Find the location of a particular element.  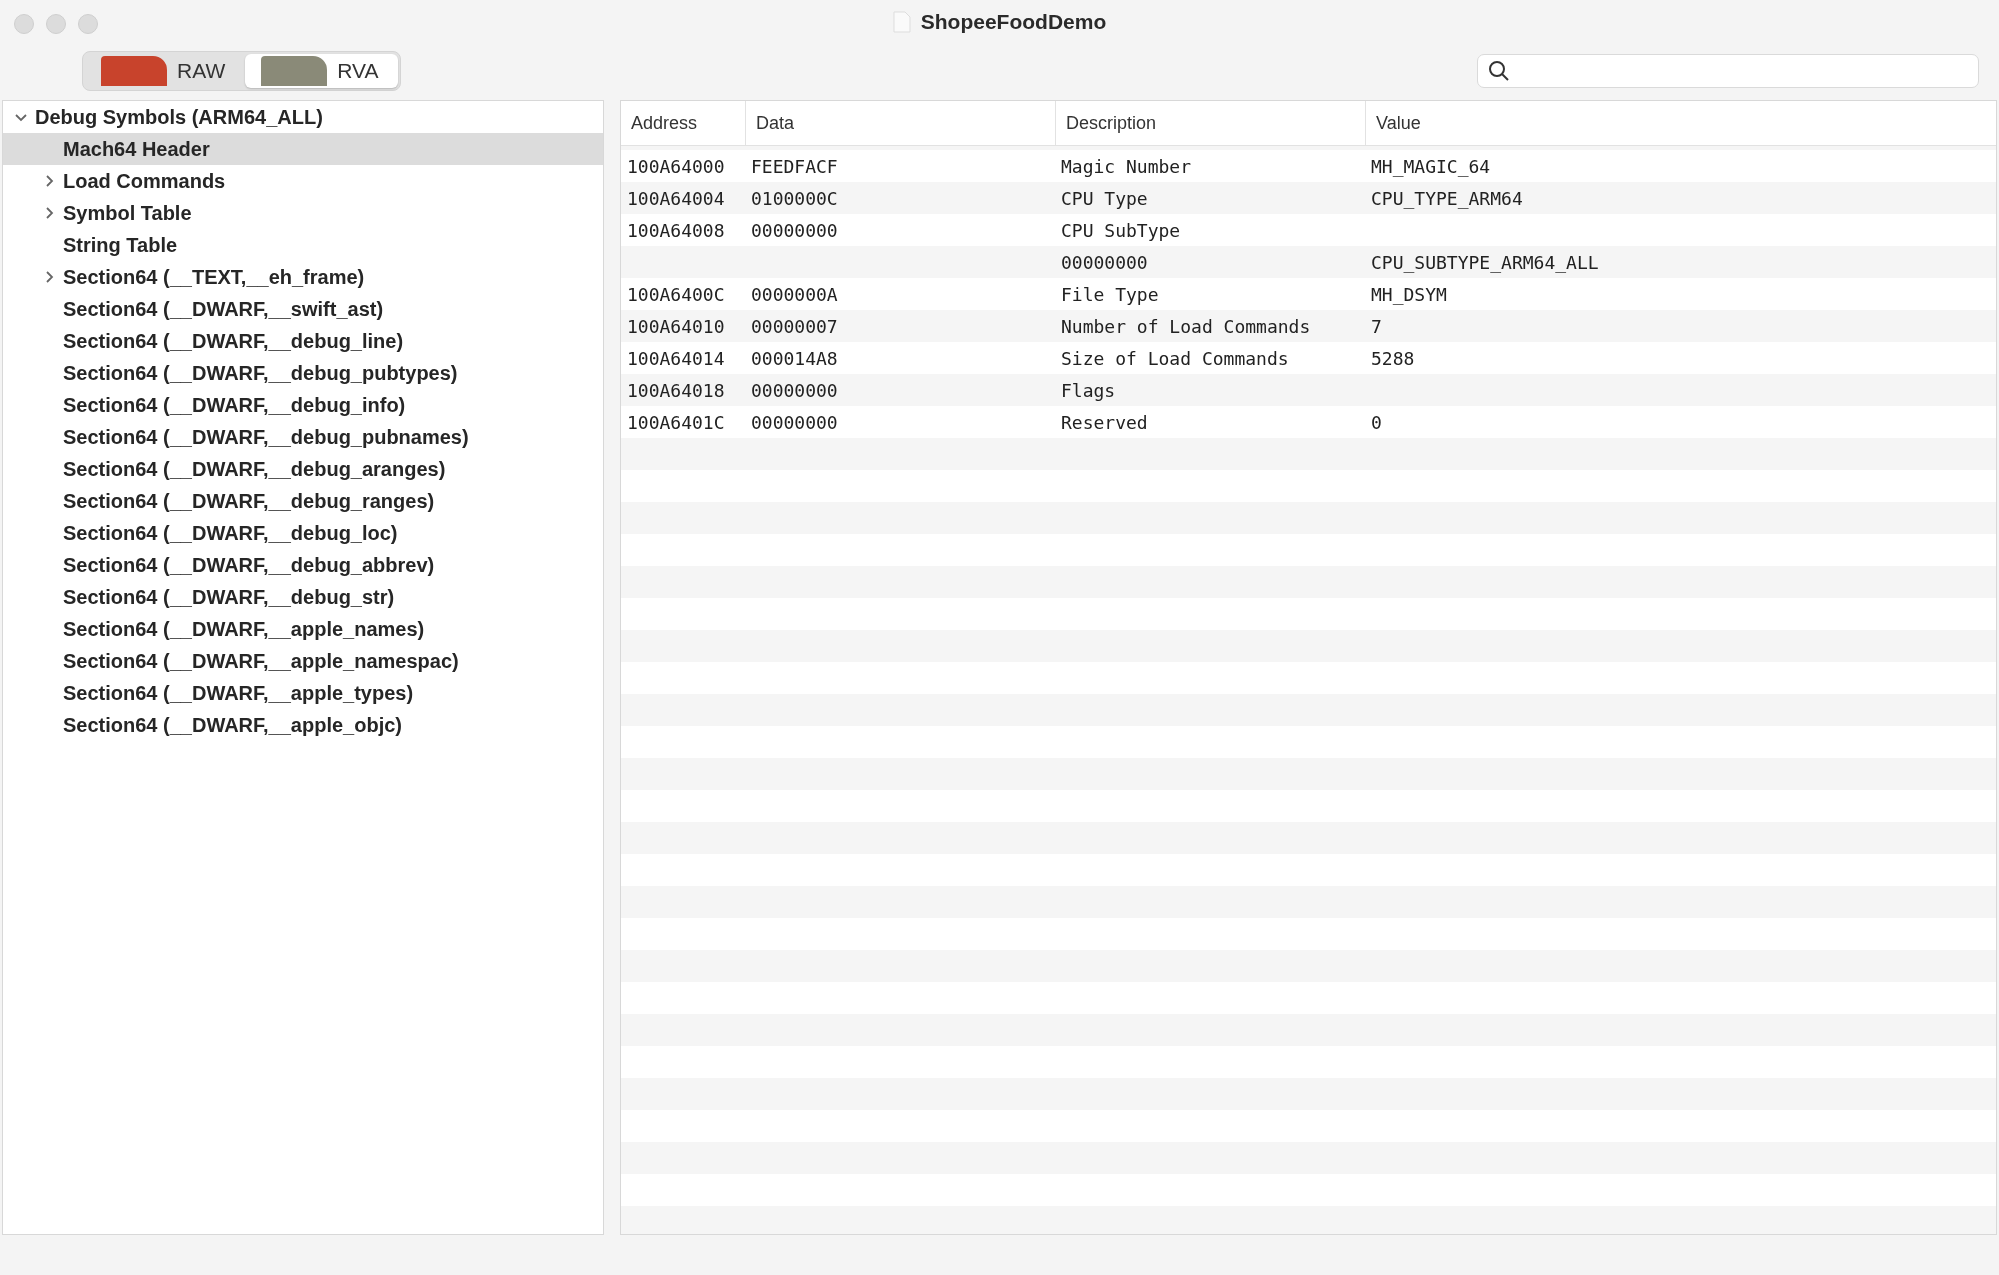

tree-item-label: Section64 (__TEXT,__eh_frame) is located at coordinates (214, 277).